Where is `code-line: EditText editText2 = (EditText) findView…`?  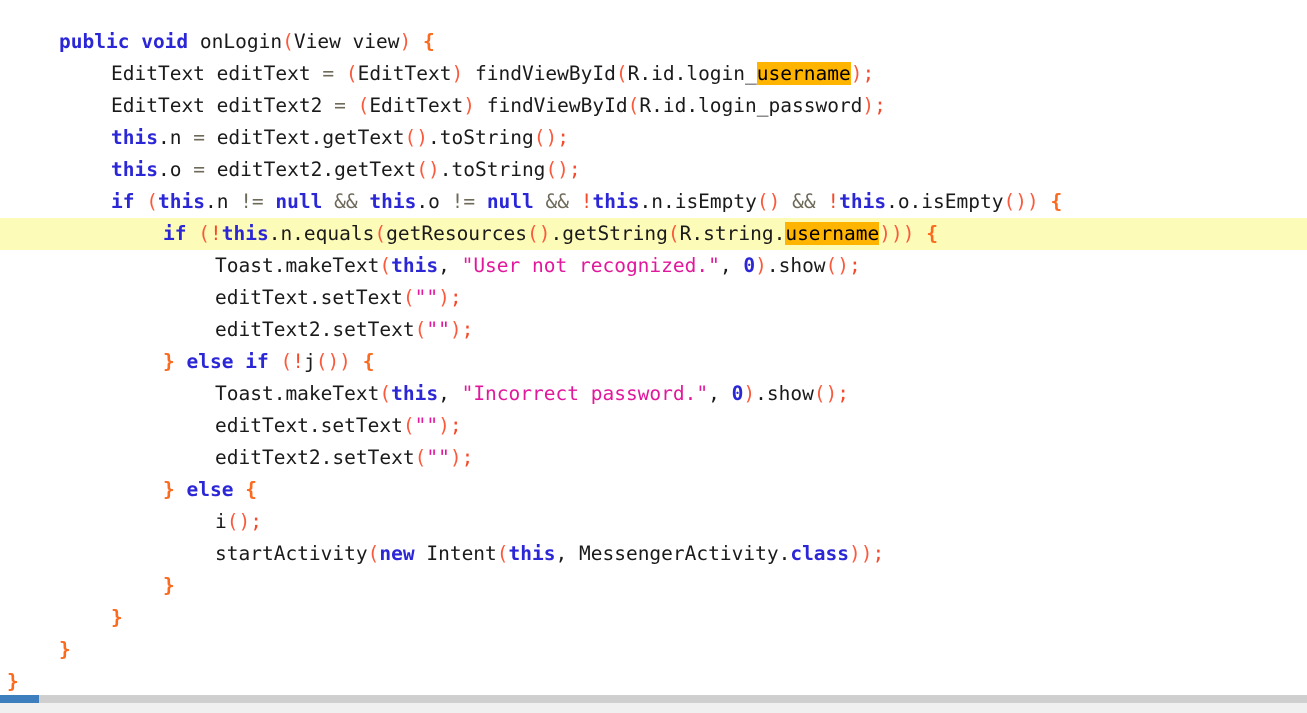
code-line: EditText editText2 = (EditText) findView… is located at coordinates (653, 106).